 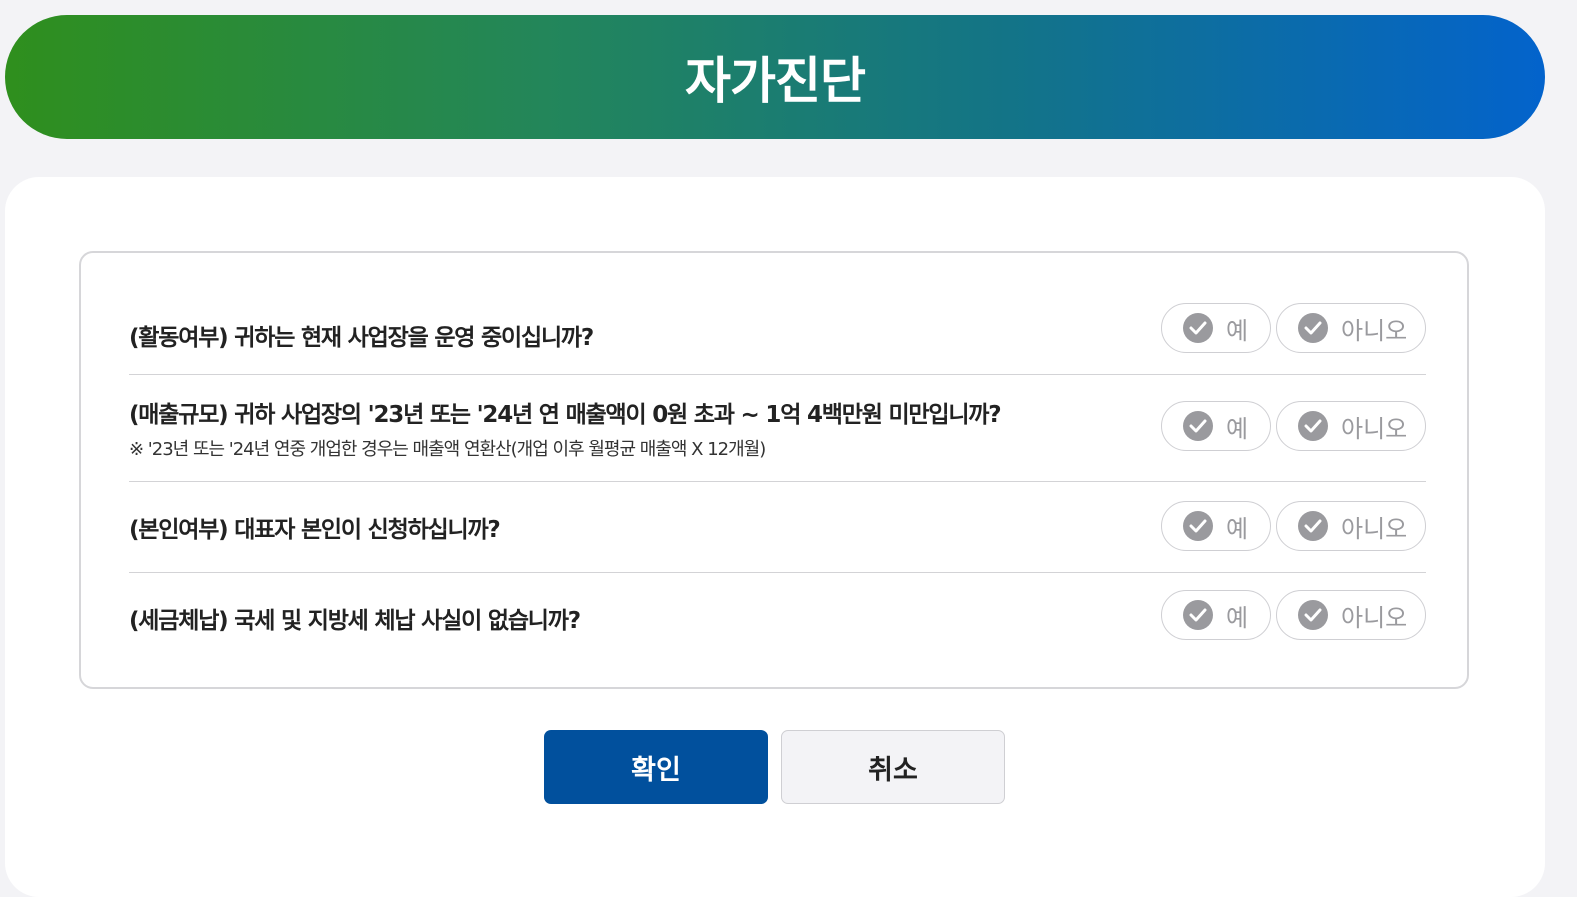 What do you see at coordinates (777, 338) in the screenshot?
I see `question-row-activity: (활동여부) 귀하는 현재 사업장을 운영 중이십니까? 예 아니오` at bounding box center [777, 338].